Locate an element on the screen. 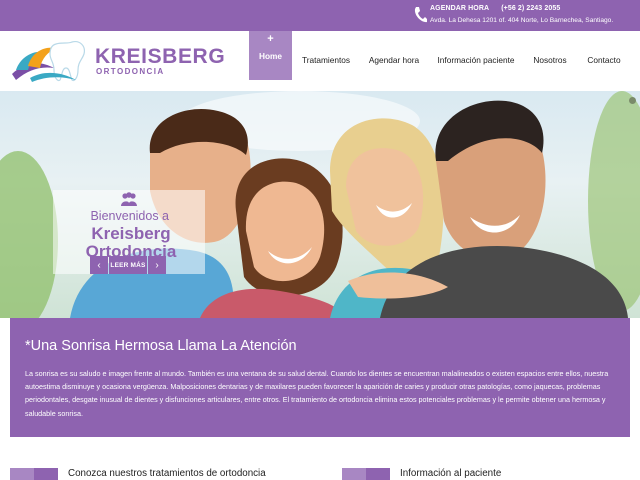 This screenshot has width=640, height=480. nav-agendar-hora-label: Agendar hora is located at coordinates (394, 60).